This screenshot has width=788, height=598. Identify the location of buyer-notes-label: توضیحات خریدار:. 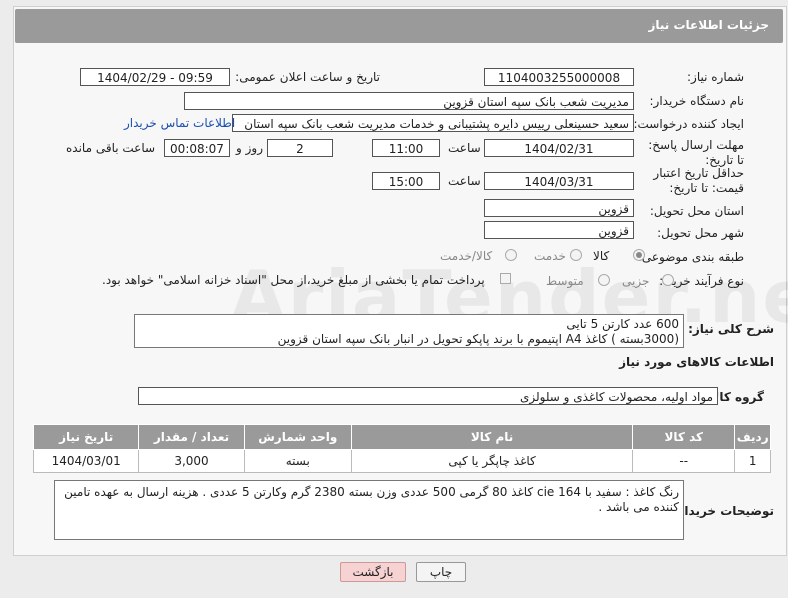
(723, 511).